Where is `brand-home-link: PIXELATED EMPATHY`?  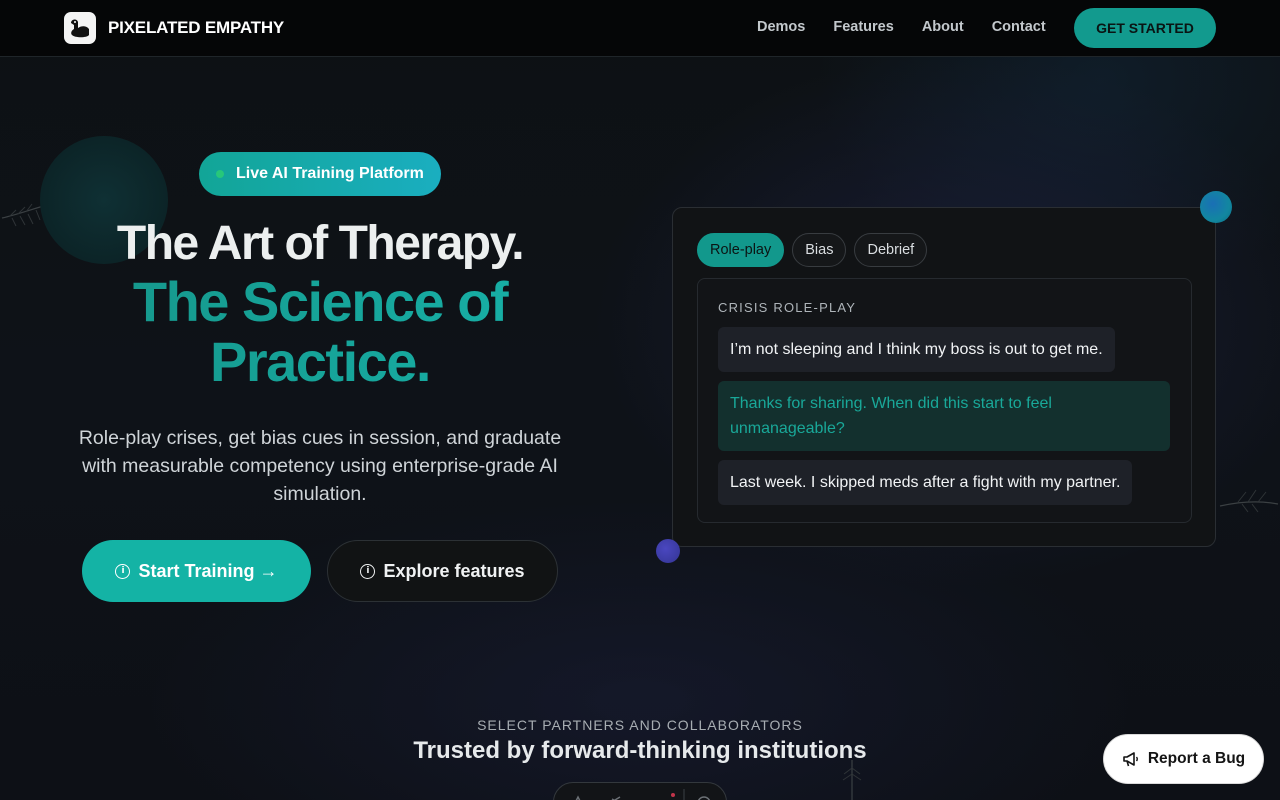
brand-home-link: PIXELATED EMPATHY is located at coordinates (174, 28).